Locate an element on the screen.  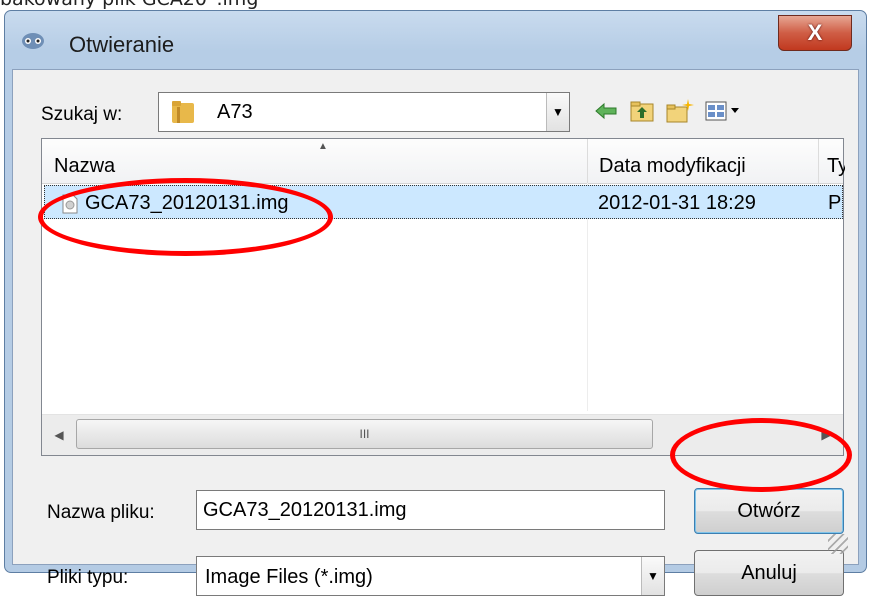
app-icon is located at coordinates (33, 41).